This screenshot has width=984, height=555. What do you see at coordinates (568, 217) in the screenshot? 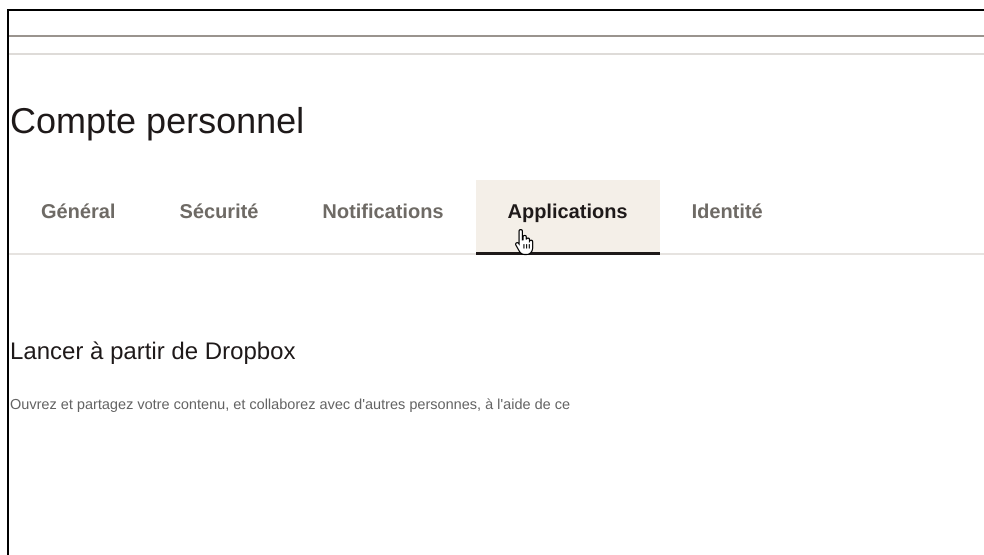
I see `tab: Applications` at bounding box center [568, 217].